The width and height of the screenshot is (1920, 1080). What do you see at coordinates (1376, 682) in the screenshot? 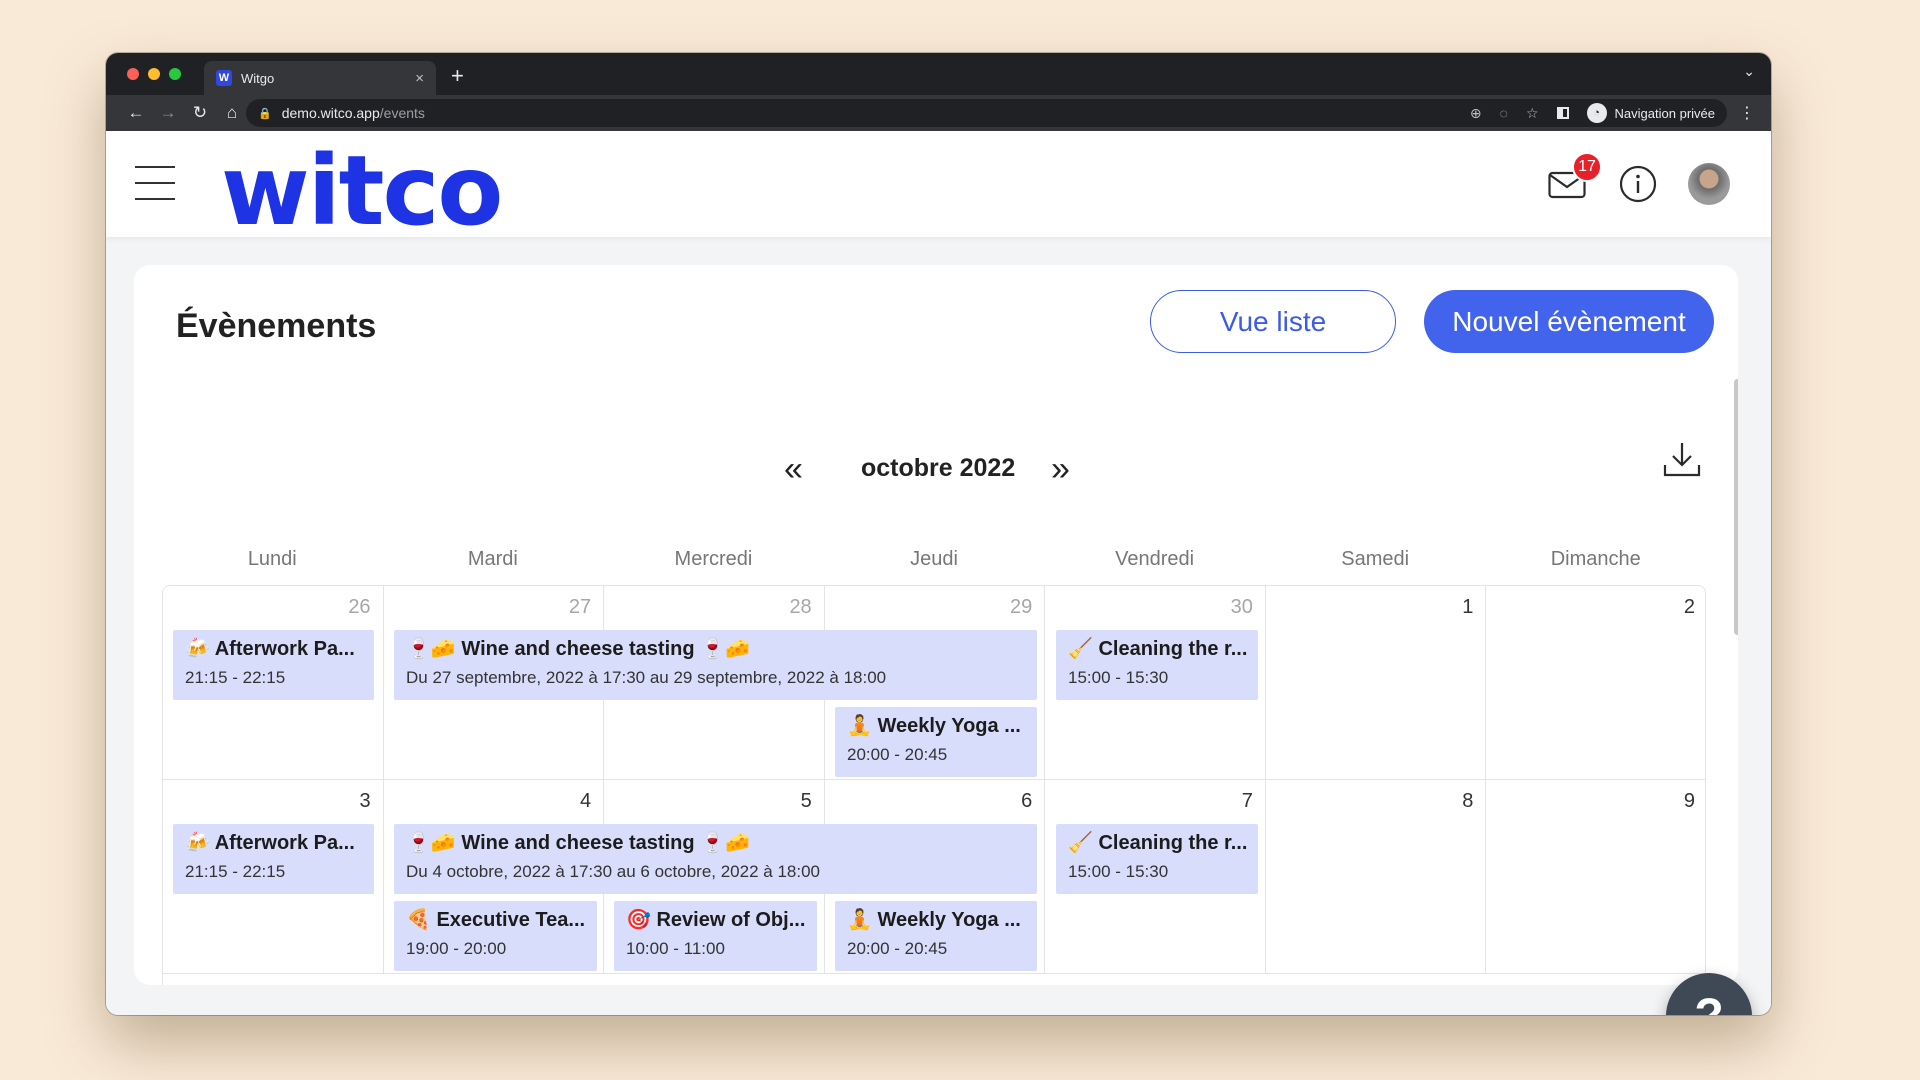
I see `day-cell: 1` at bounding box center [1376, 682].